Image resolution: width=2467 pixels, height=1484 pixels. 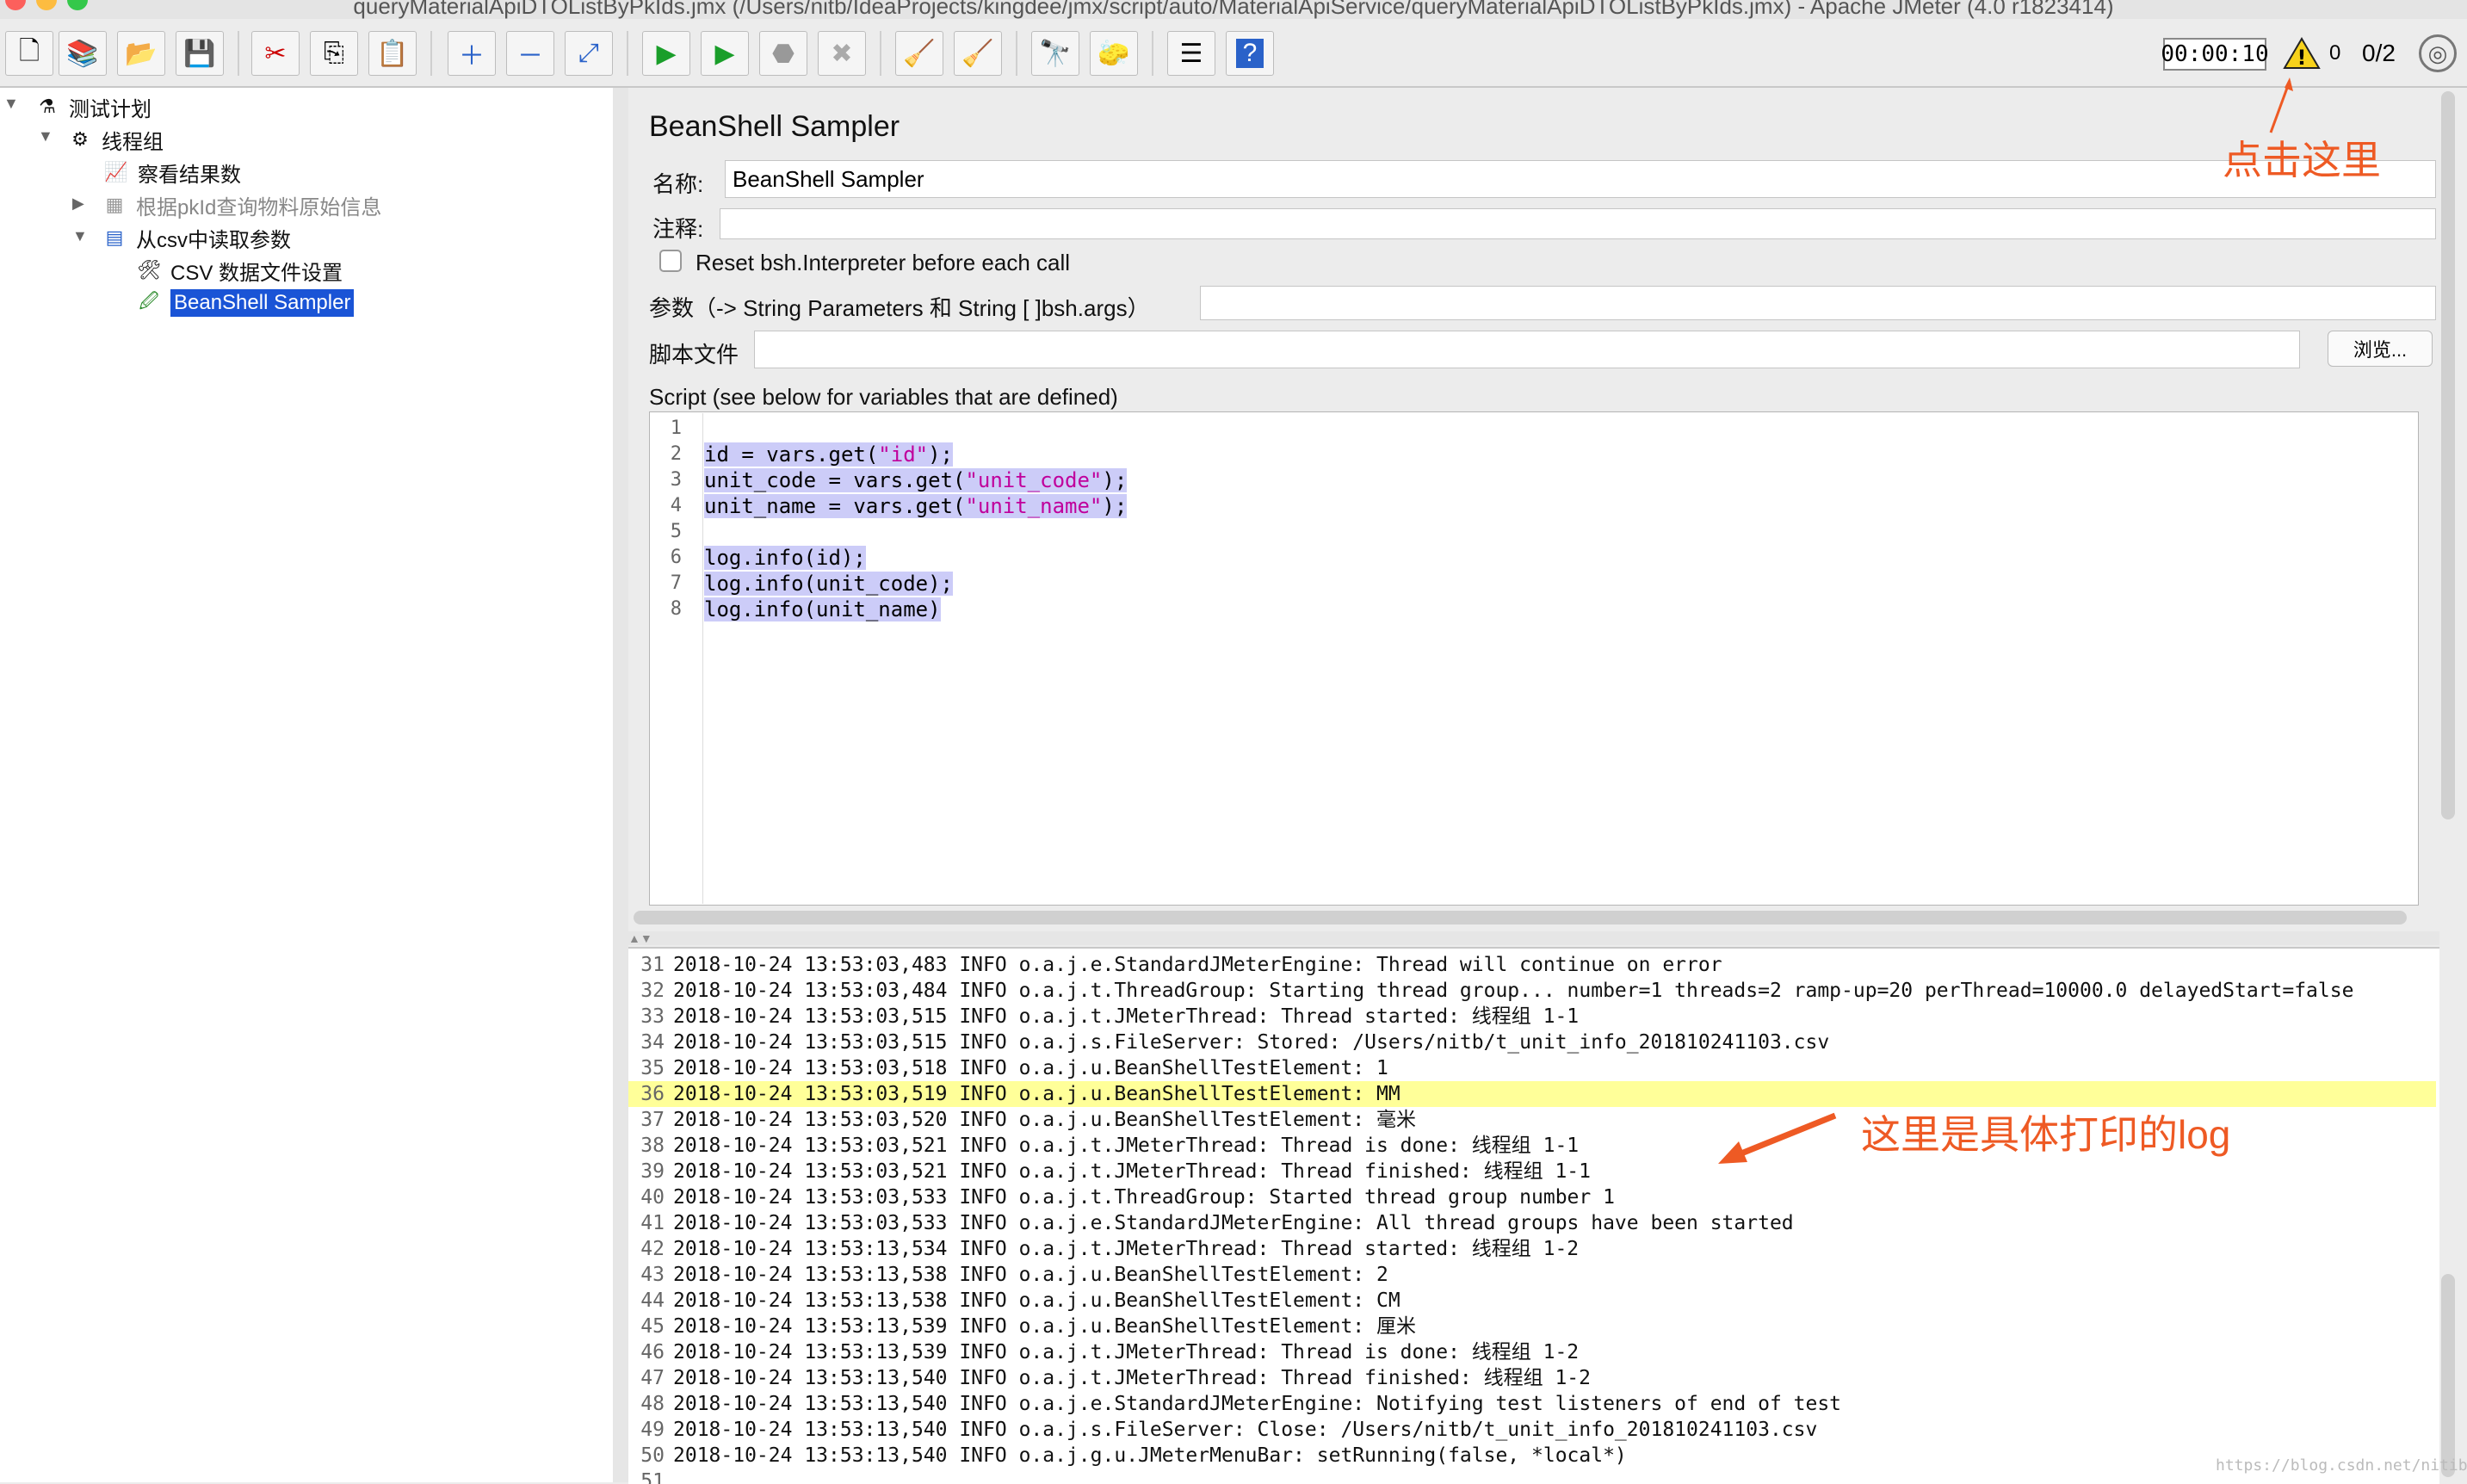 I want to click on stop-icon: ⬣, so click(x=783, y=53).